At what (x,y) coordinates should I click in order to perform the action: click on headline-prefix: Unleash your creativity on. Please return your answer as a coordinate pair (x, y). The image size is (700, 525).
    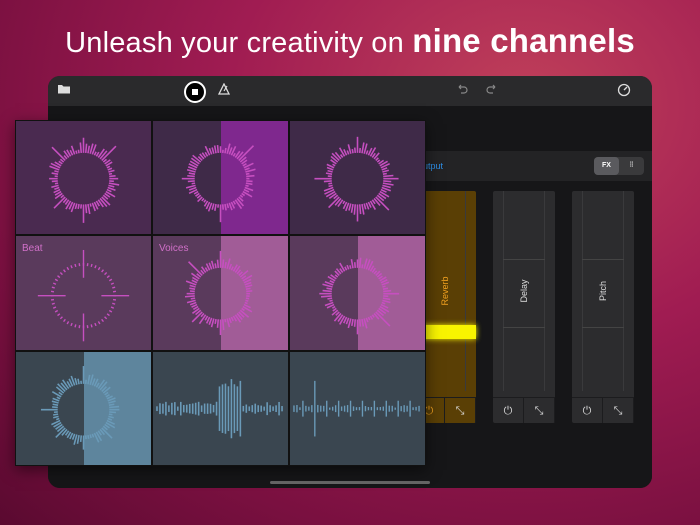
    Looking at the image, I should click on (239, 43).